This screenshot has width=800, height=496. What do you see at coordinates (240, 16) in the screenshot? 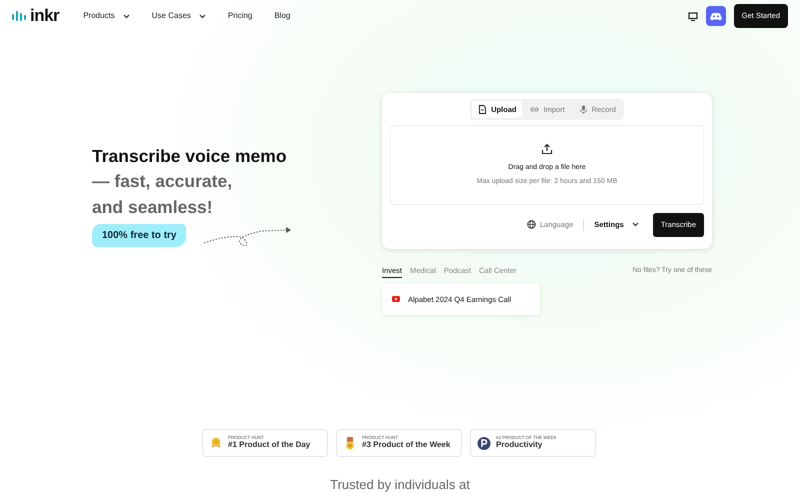
I see `nav-link: Pricing` at bounding box center [240, 16].